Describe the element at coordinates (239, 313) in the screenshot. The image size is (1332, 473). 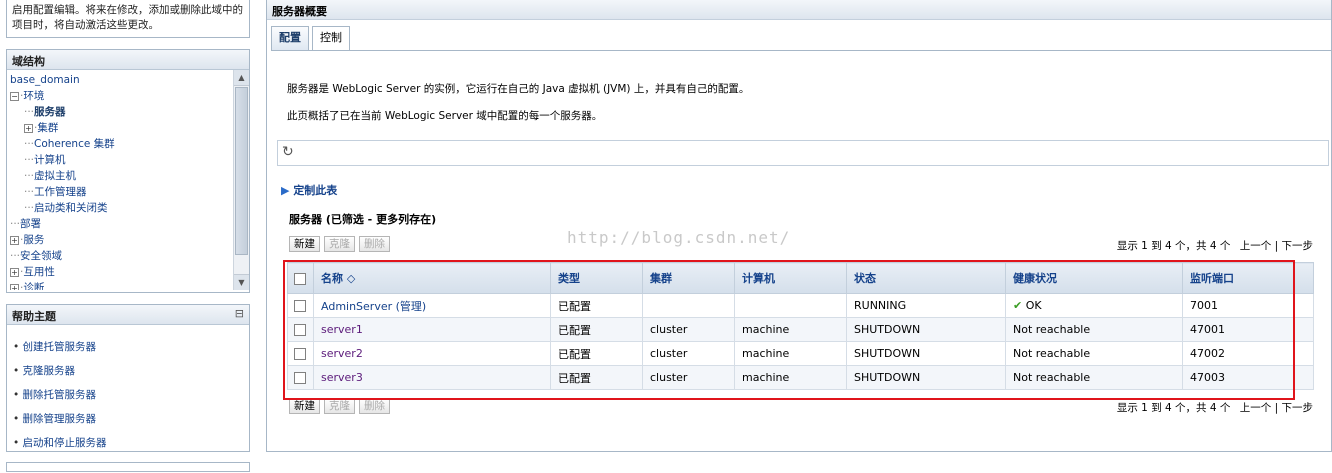
I see `collapse-icon: ⊟` at that location.